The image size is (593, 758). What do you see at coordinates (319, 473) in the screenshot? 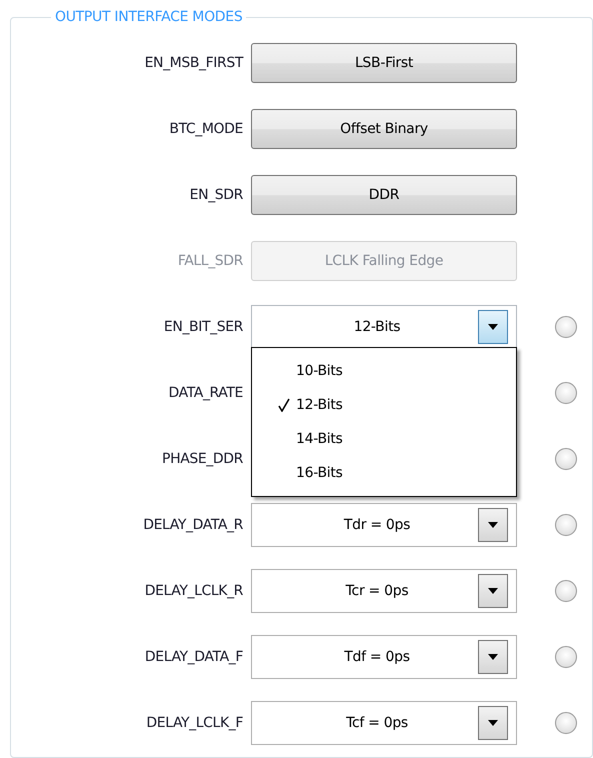
I see `menu-item: 16-Bits` at bounding box center [319, 473].